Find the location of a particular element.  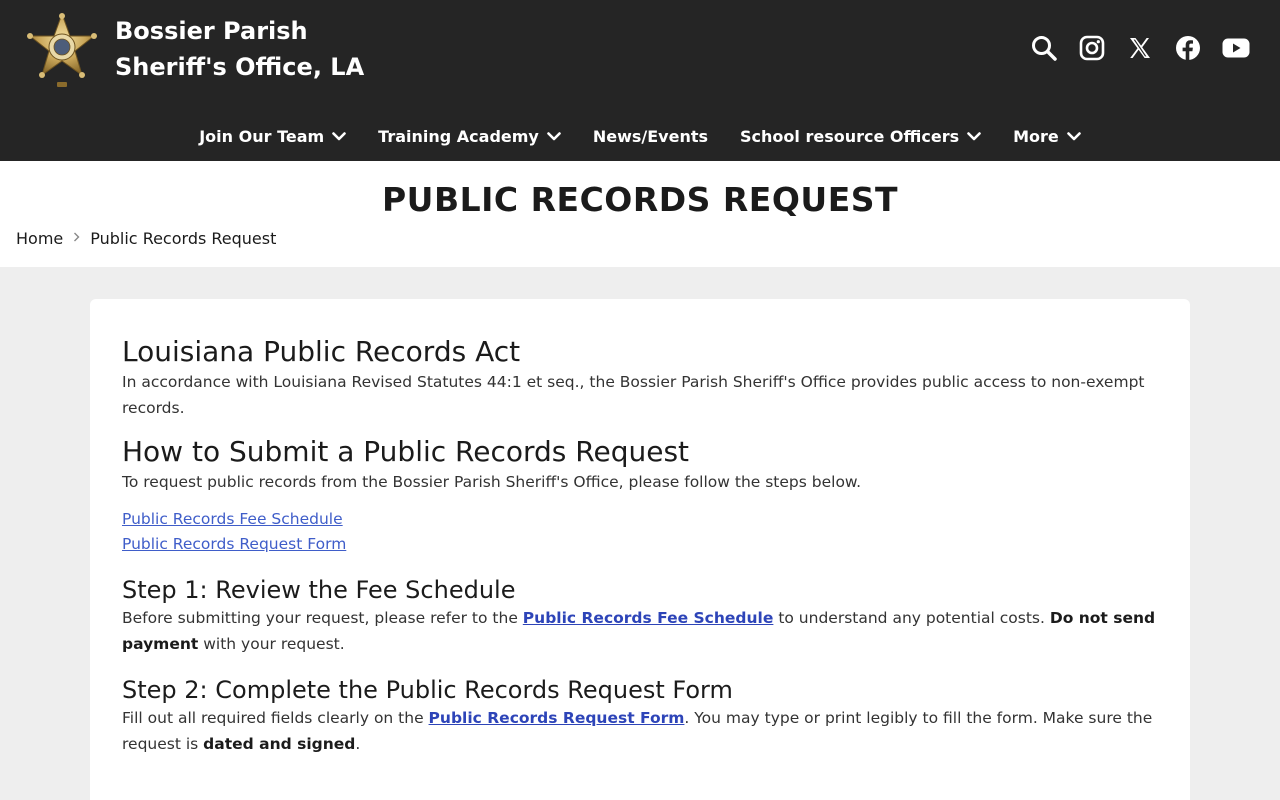

site-title-line2: Sheriff's Office, LA is located at coordinates (240, 67).